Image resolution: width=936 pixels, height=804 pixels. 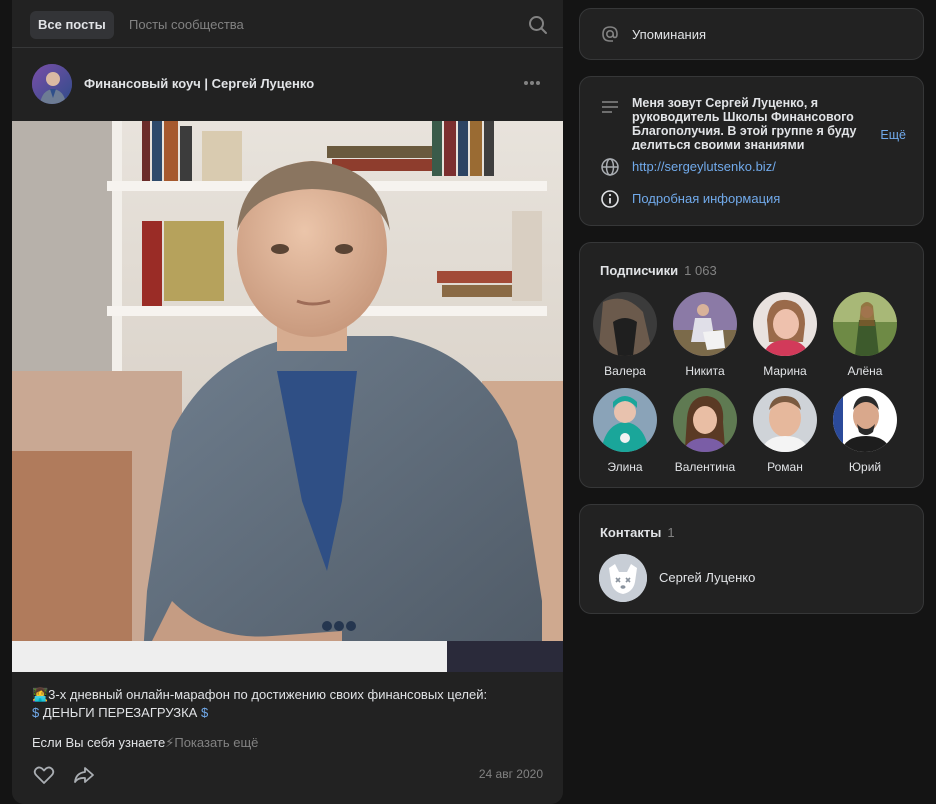 I want to click on subscribers-header: Подписчики 1 063, so click(x=658, y=270).